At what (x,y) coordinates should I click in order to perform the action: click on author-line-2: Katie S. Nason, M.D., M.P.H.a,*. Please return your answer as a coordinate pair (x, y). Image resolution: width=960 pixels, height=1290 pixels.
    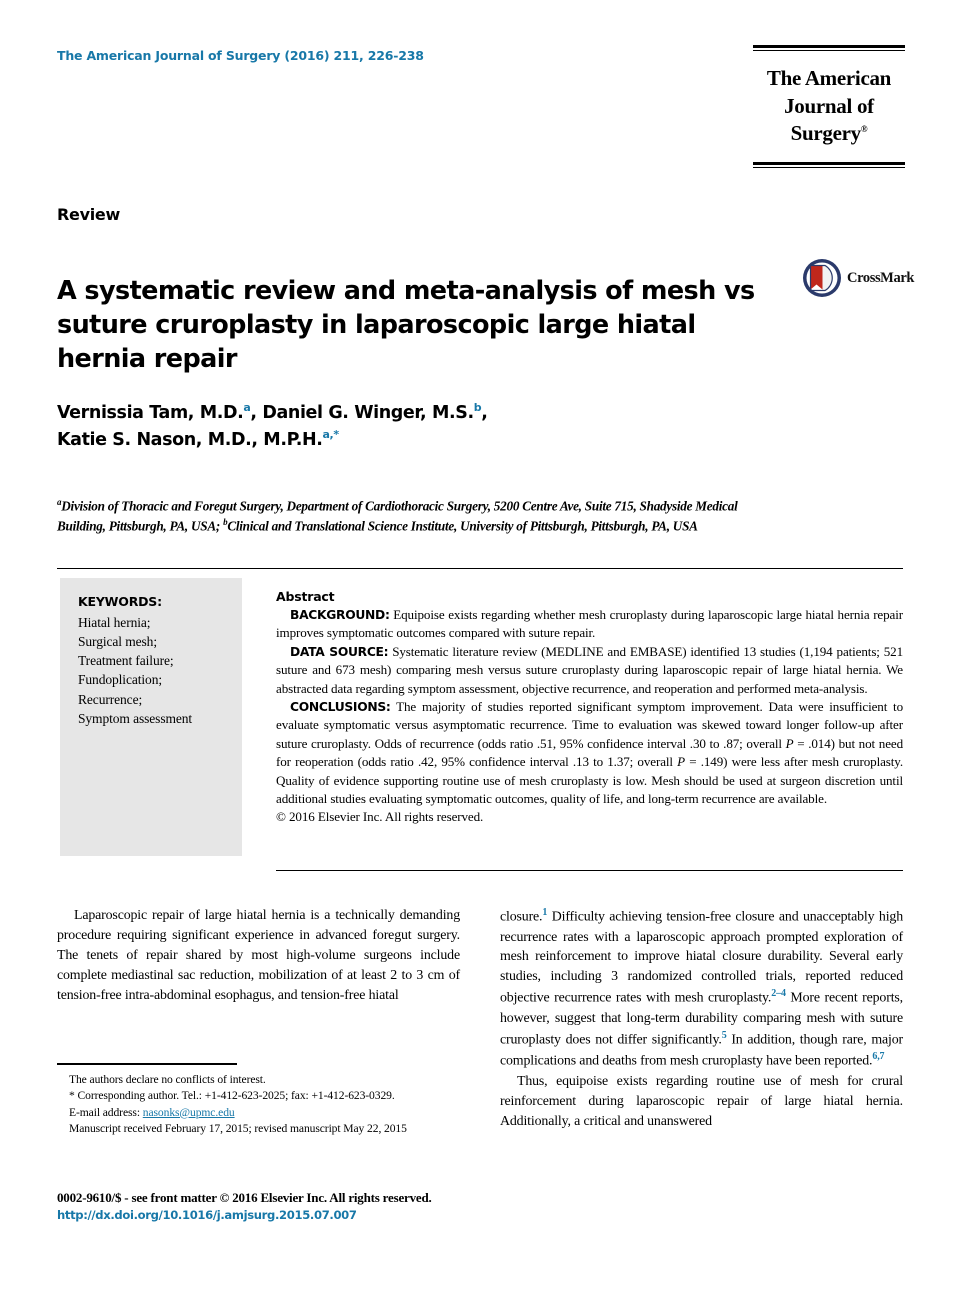
    Looking at the image, I should click on (427, 440).